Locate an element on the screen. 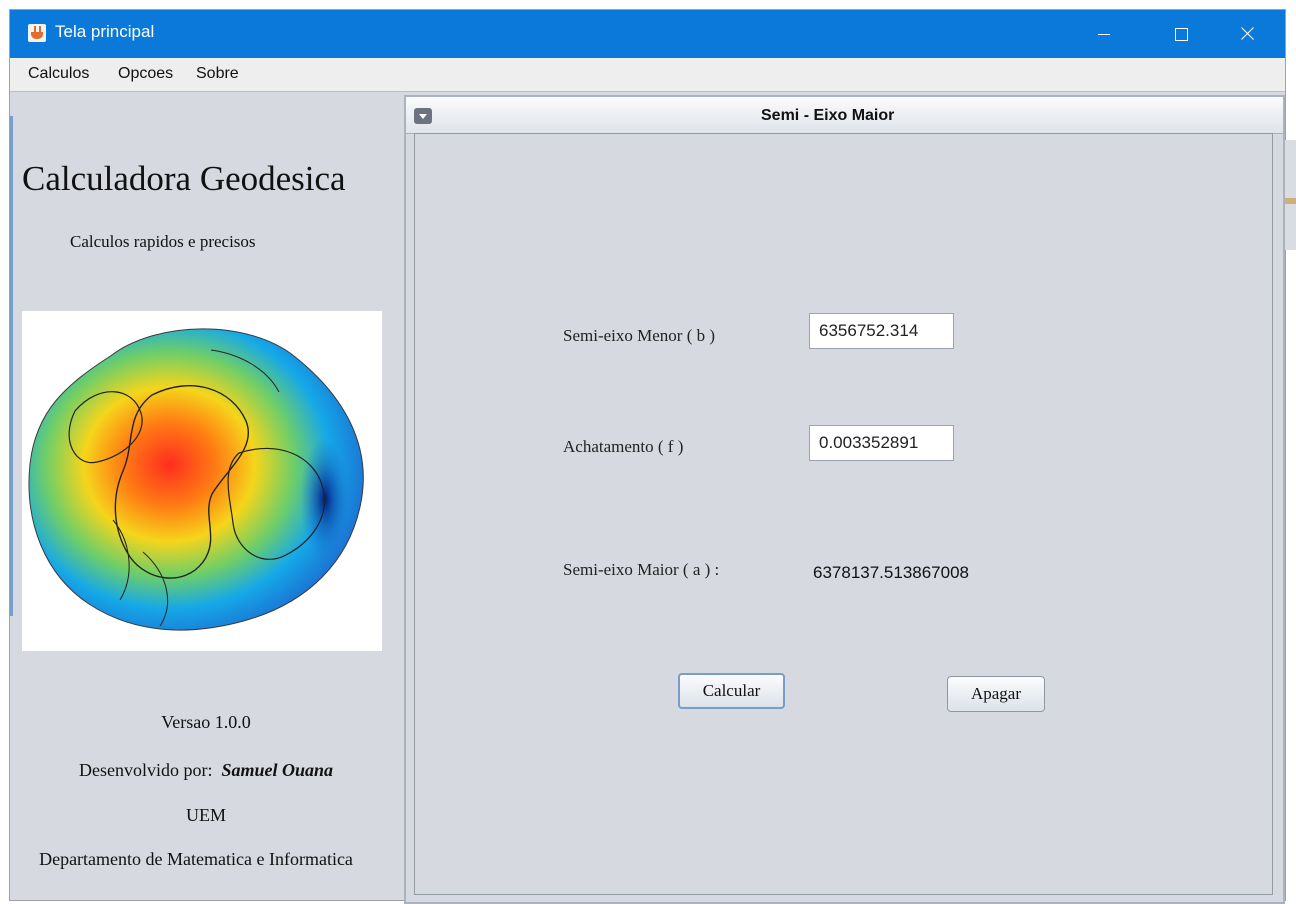 The image size is (1296, 904). desktop-background-edge is located at coordinates (1290, 195).